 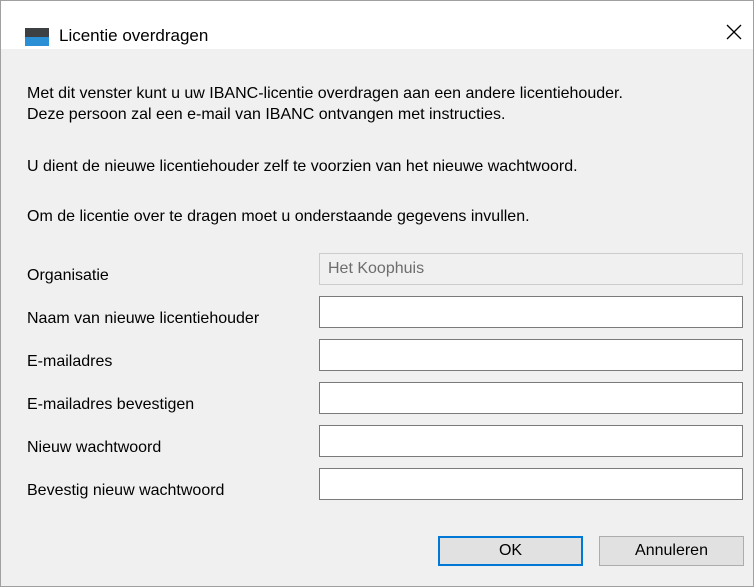 I want to click on email-label: E-mailadres, so click(x=70, y=361).